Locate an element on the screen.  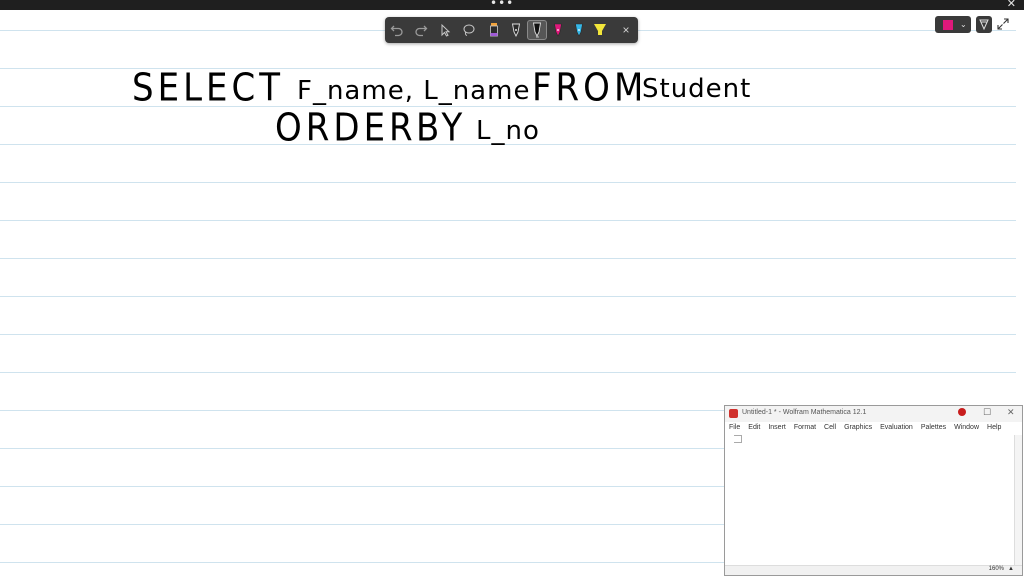
more-dots-icon: ••• is located at coordinates (502, 5).